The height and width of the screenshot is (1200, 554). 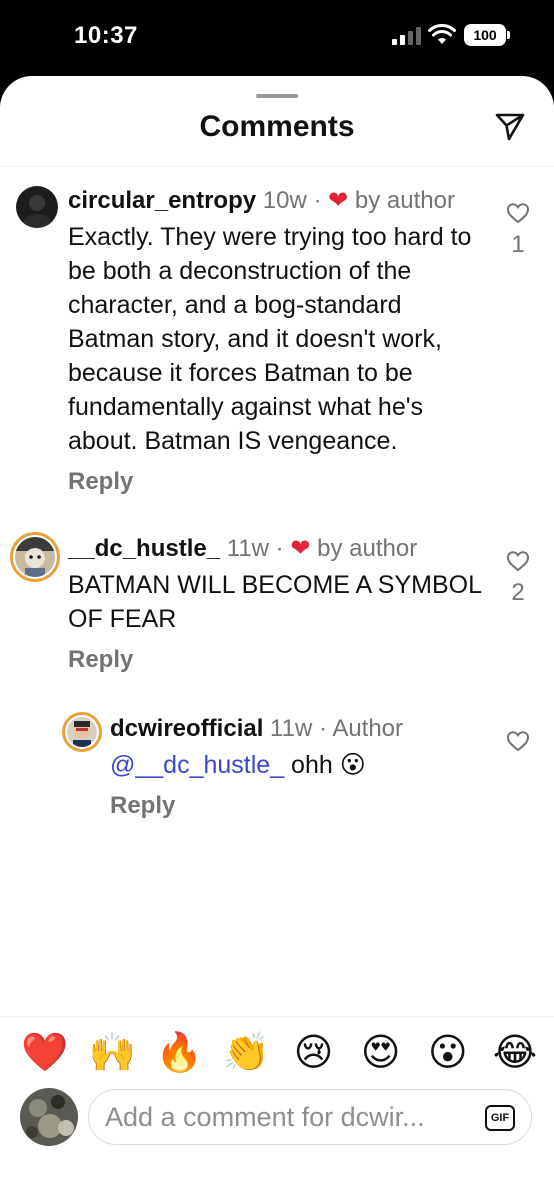 What do you see at coordinates (45, 1053) in the screenshot?
I see `reaction-heart: ❤️` at bounding box center [45, 1053].